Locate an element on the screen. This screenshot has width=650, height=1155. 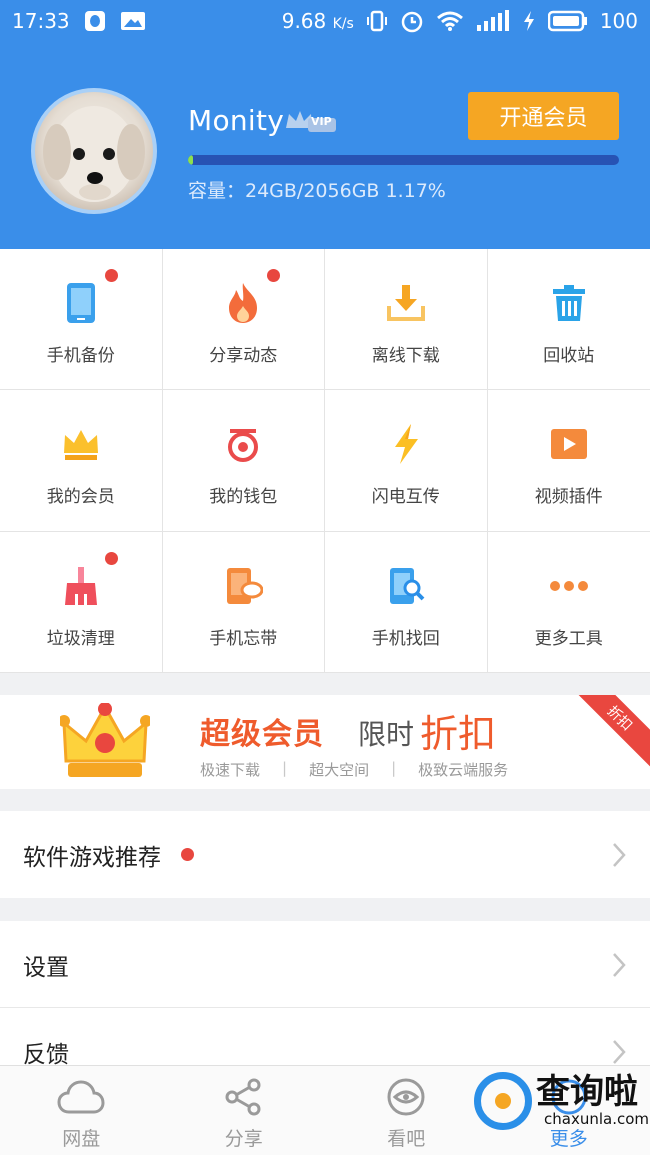
lightning-icon is located at coordinates (406, 444).